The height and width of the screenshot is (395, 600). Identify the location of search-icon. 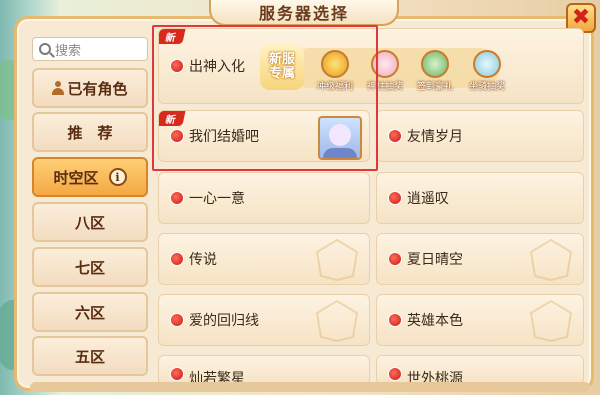
(45, 49).